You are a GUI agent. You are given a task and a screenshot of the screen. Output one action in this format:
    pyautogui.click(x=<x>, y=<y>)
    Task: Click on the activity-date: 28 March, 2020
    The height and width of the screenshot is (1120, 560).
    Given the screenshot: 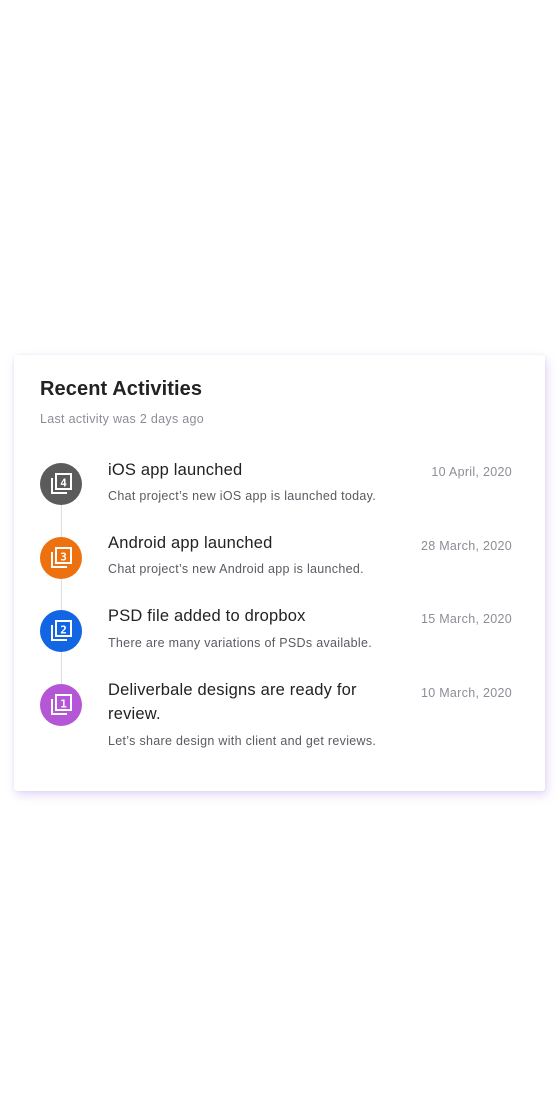 What is the action you would take?
    pyautogui.click(x=466, y=546)
    